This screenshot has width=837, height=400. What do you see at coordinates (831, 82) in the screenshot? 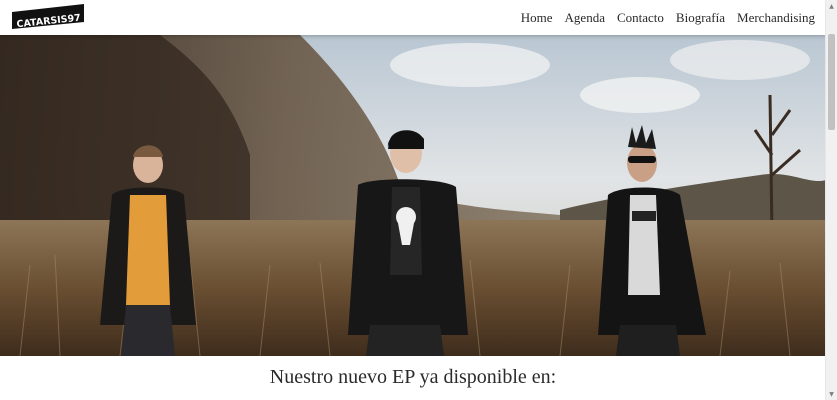
I see `scroll-thumb` at bounding box center [831, 82].